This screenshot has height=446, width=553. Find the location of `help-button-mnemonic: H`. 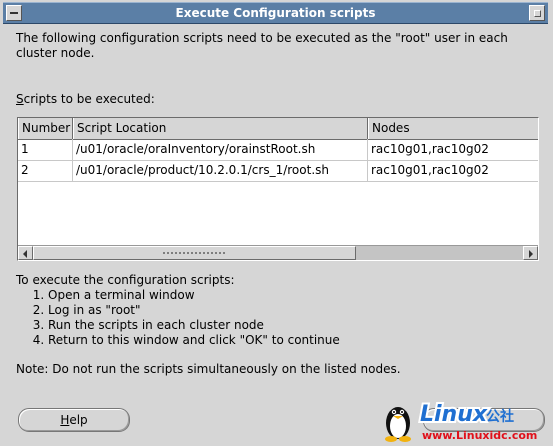

help-button-mnemonic: H is located at coordinates (65, 420).